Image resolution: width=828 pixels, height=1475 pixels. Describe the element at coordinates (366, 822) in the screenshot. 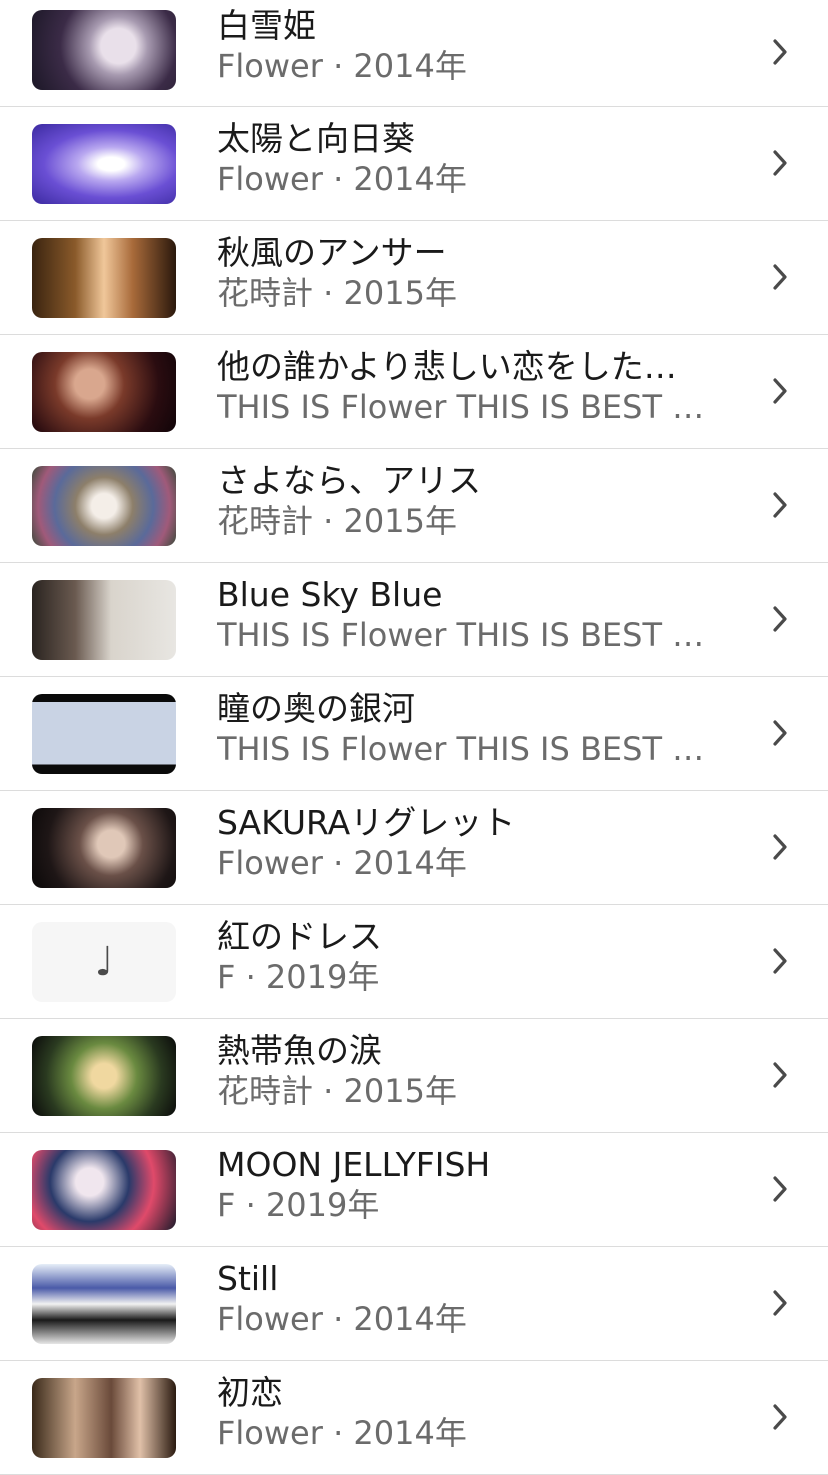

I see `song-title: SAKURAリグレット` at that location.